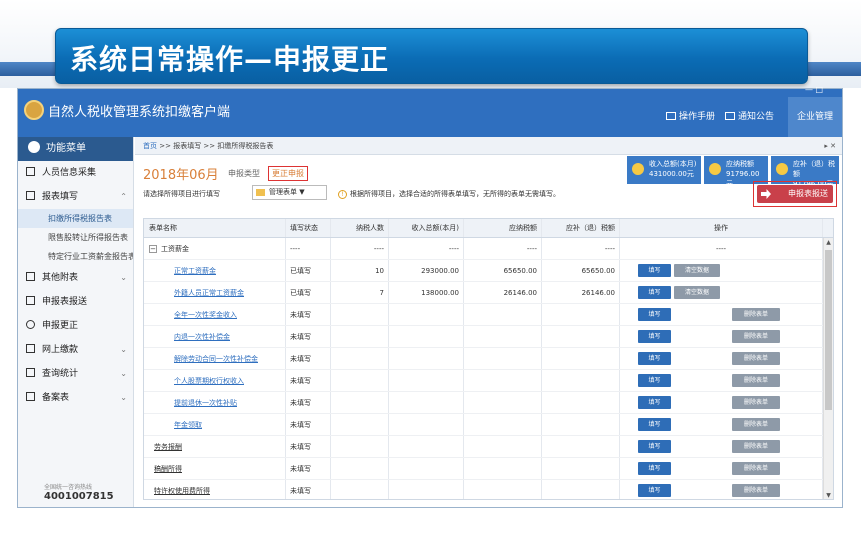 The height and width of the screenshot is (551, 861). What do you see at coordinates (828, 242) in the screenshot?
I see `scroll-up-icon: ▲` at bounding box center [828, 242].